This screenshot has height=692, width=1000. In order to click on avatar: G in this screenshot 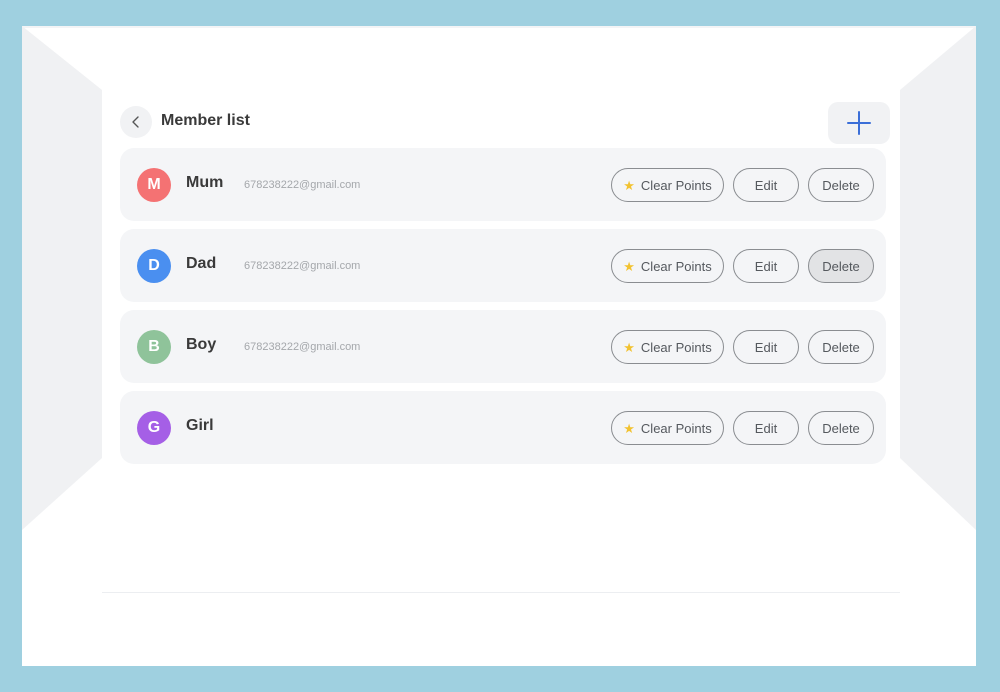, I will do `click(154, 428)`.